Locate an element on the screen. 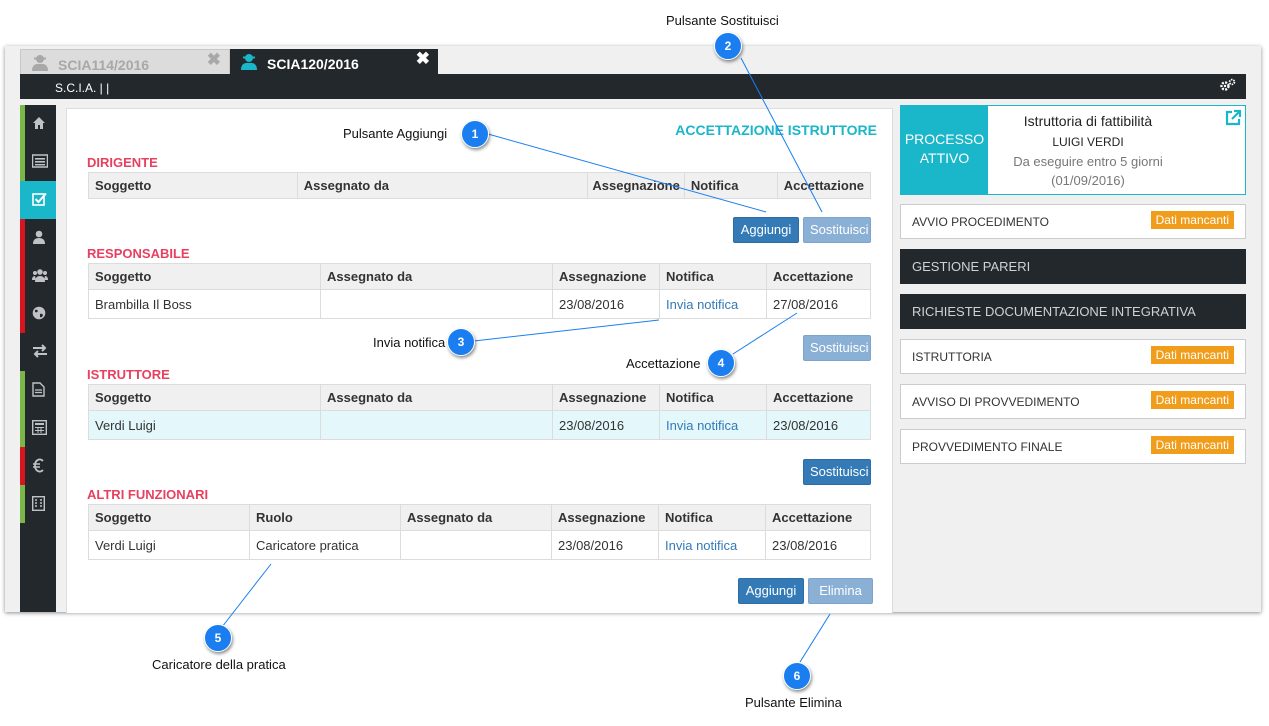 The height and width of the screenshot is (726, 1269). callout-label-4: Accettazione is located at coordinates (663, 363).